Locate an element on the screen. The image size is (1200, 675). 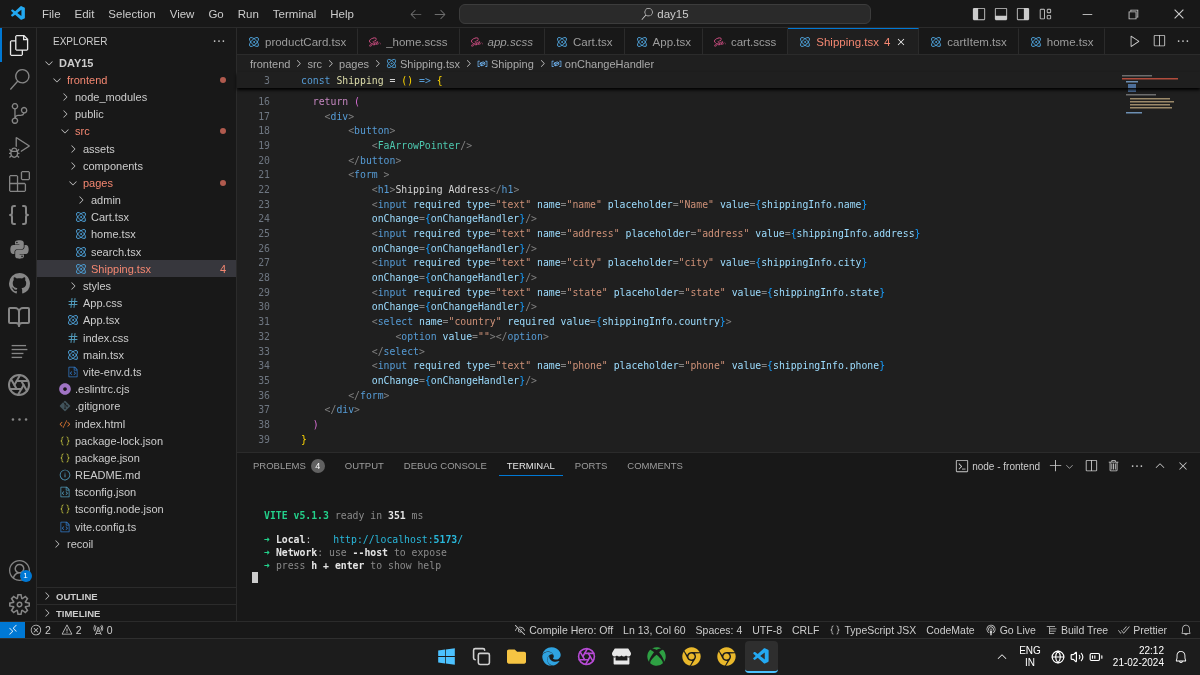
breadcrumb-item: pages is located at coordinates (354, 63).